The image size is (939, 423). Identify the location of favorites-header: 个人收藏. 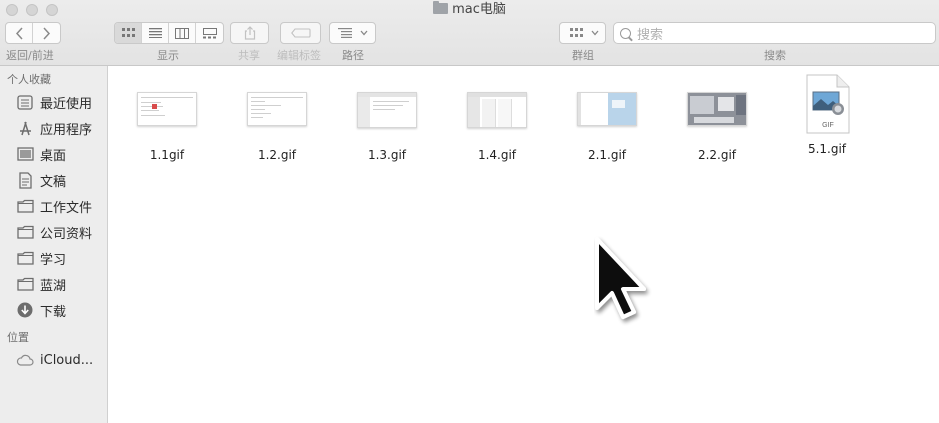
(29, 79).